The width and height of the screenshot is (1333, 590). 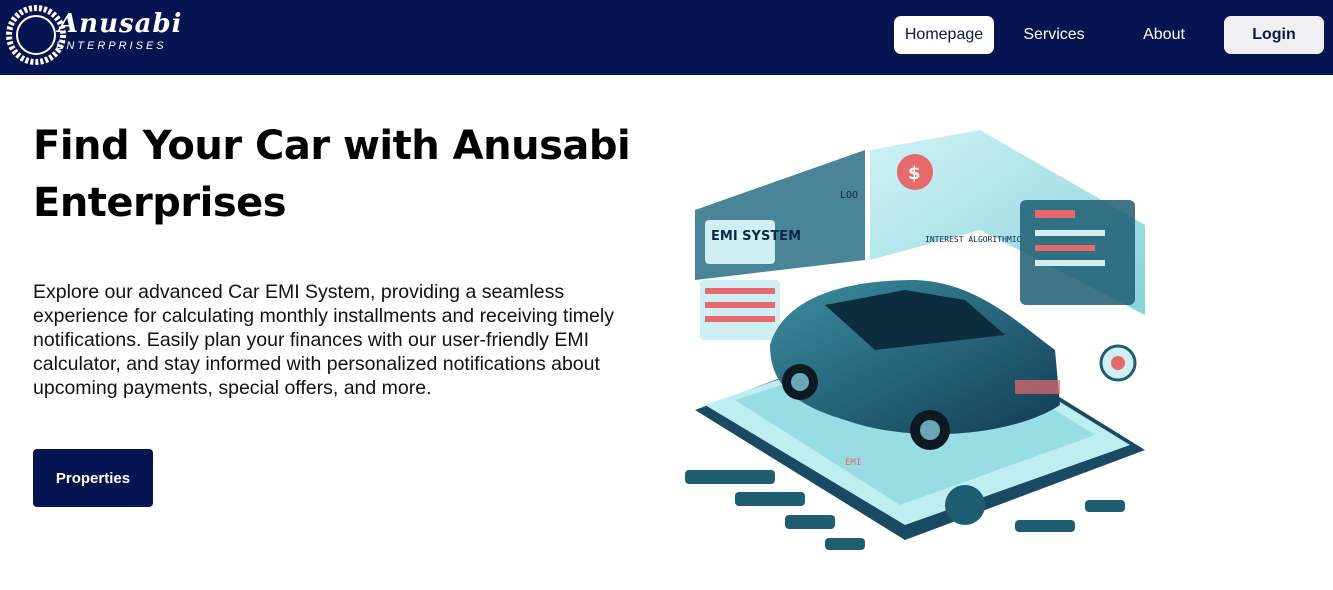 What do you see at coordinates (120, 24) in the screenshot?
I see `logo-name: Anusabi` at bounding box center [120, 24].